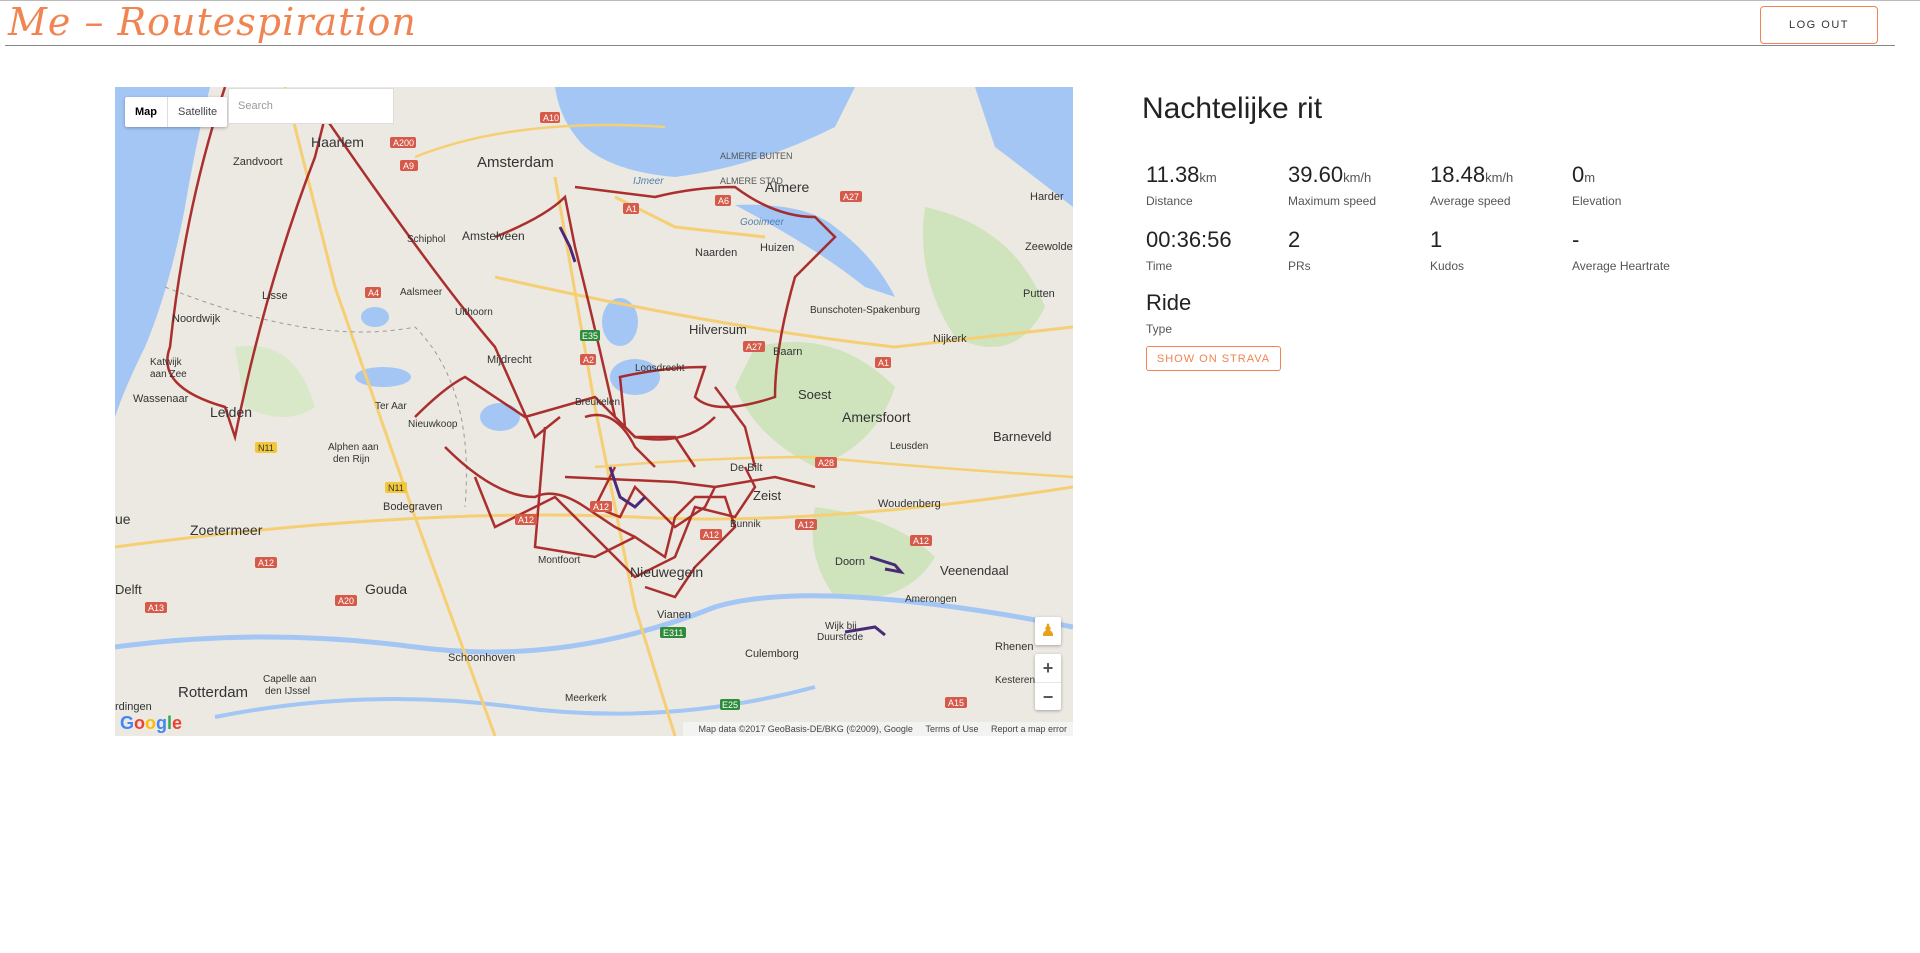 The width and height of the screenshot is (1920, 953). What do you see at coordinates (1332, 201) in the screenshot?
I see `stat-label: Maximum speed` at bounding box center [1332, 201].